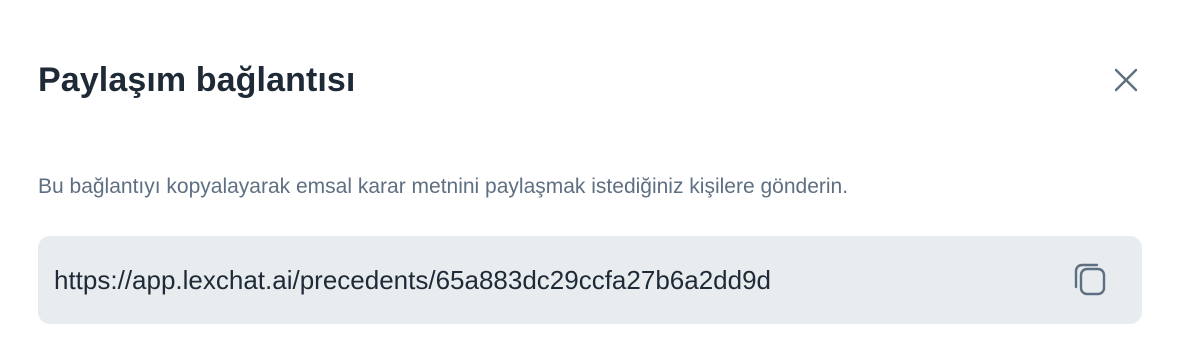 Image resolution: width=1184 pixels, height=360 pixels. I want to click on close-button, so click(1126, 80).